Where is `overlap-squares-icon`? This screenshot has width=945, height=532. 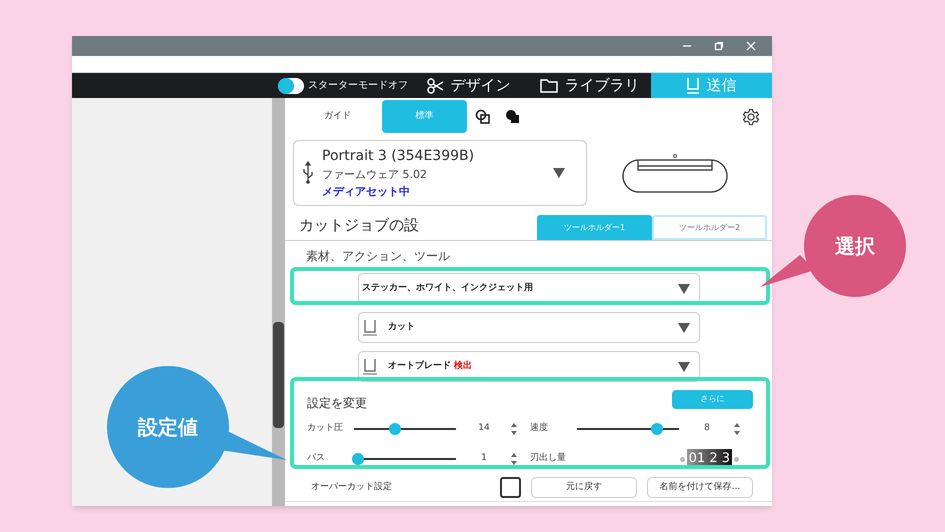
overlap-squares-icon is located at coordinates (483, 116).